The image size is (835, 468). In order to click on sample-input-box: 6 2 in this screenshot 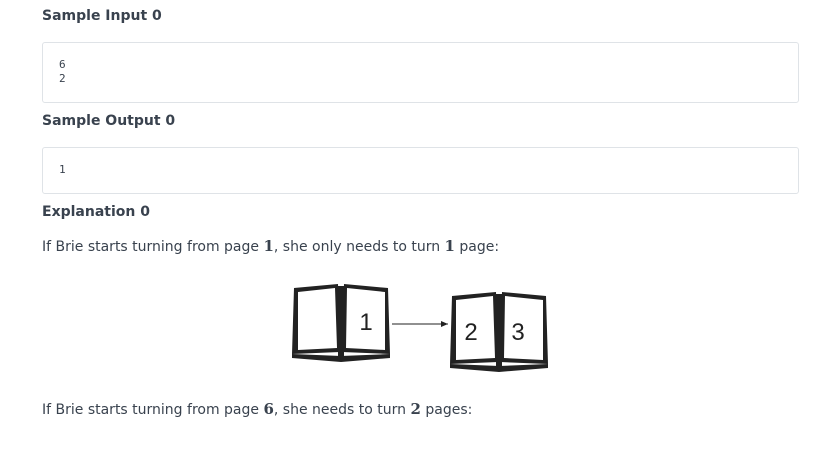, I will do `click(420, 72)`.